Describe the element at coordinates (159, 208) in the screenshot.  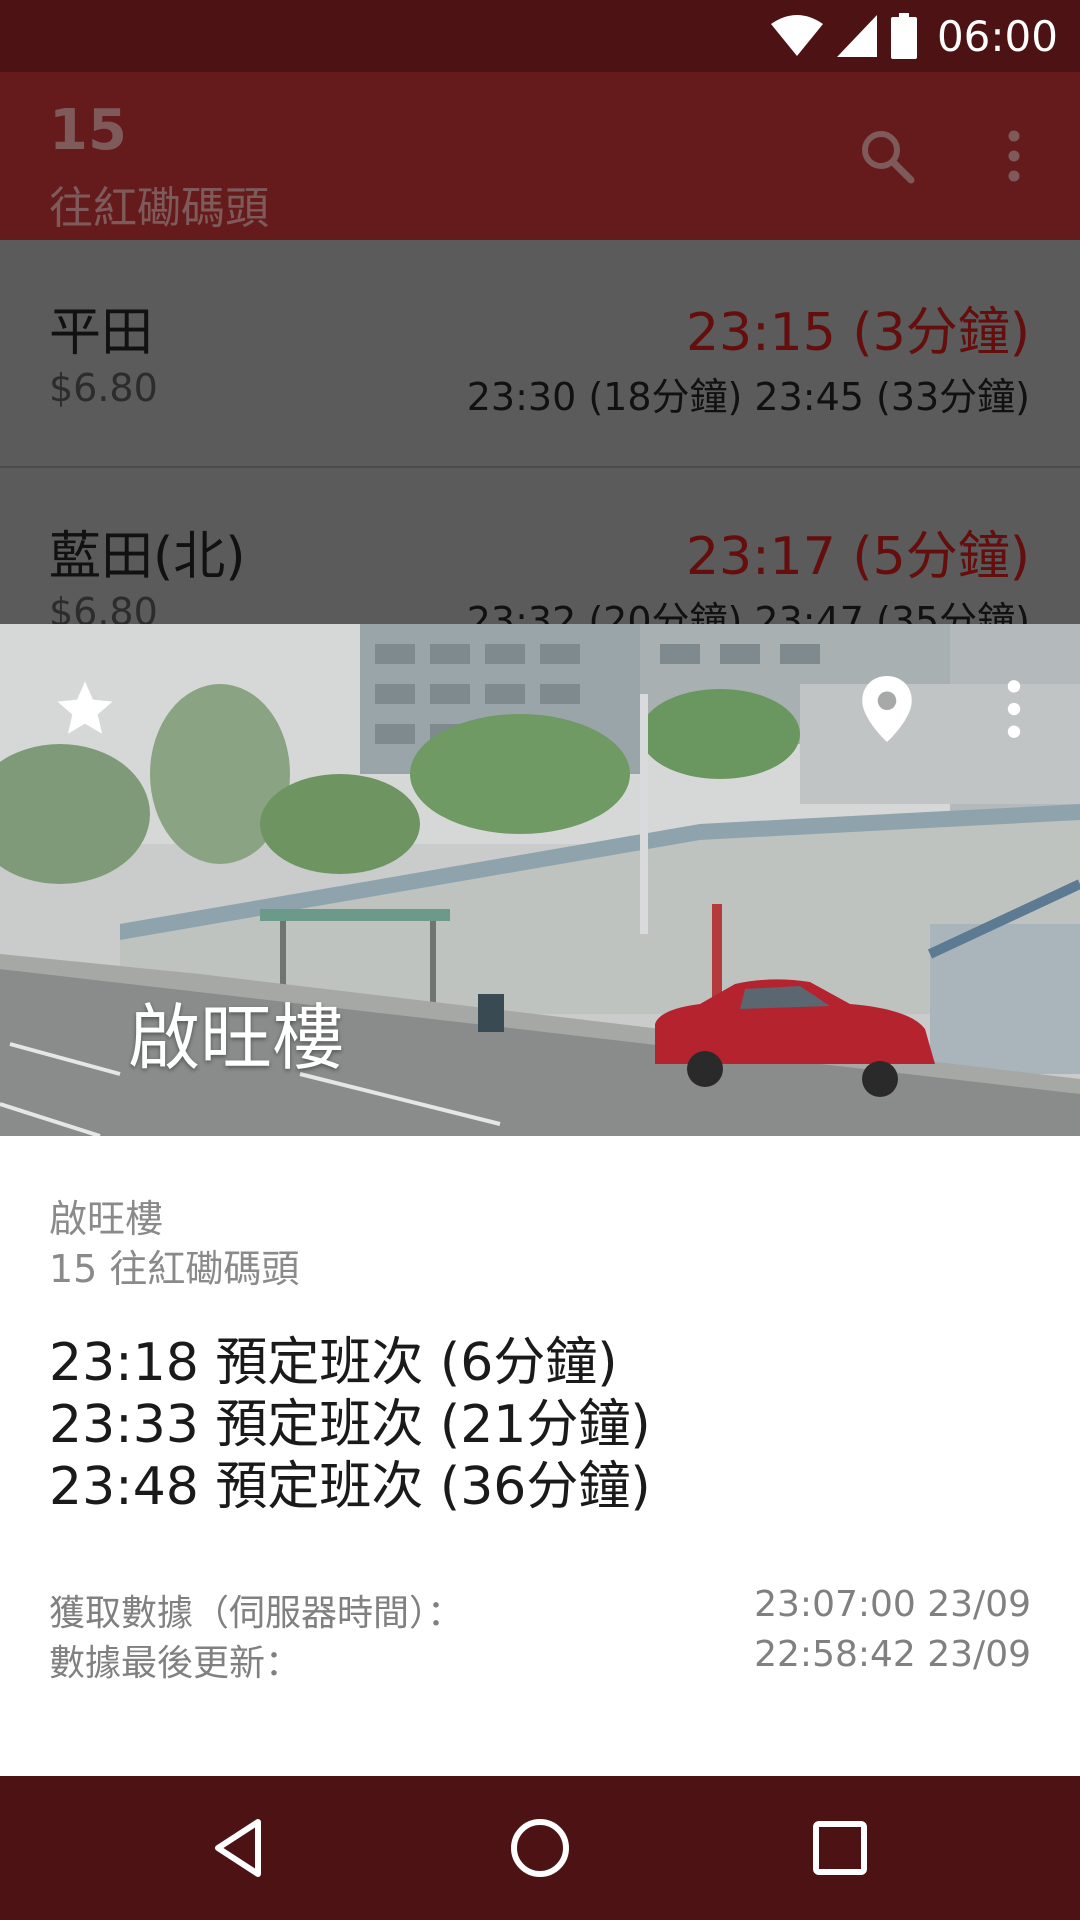
I see `route-destination: 往紅磡碼頭` at that location.